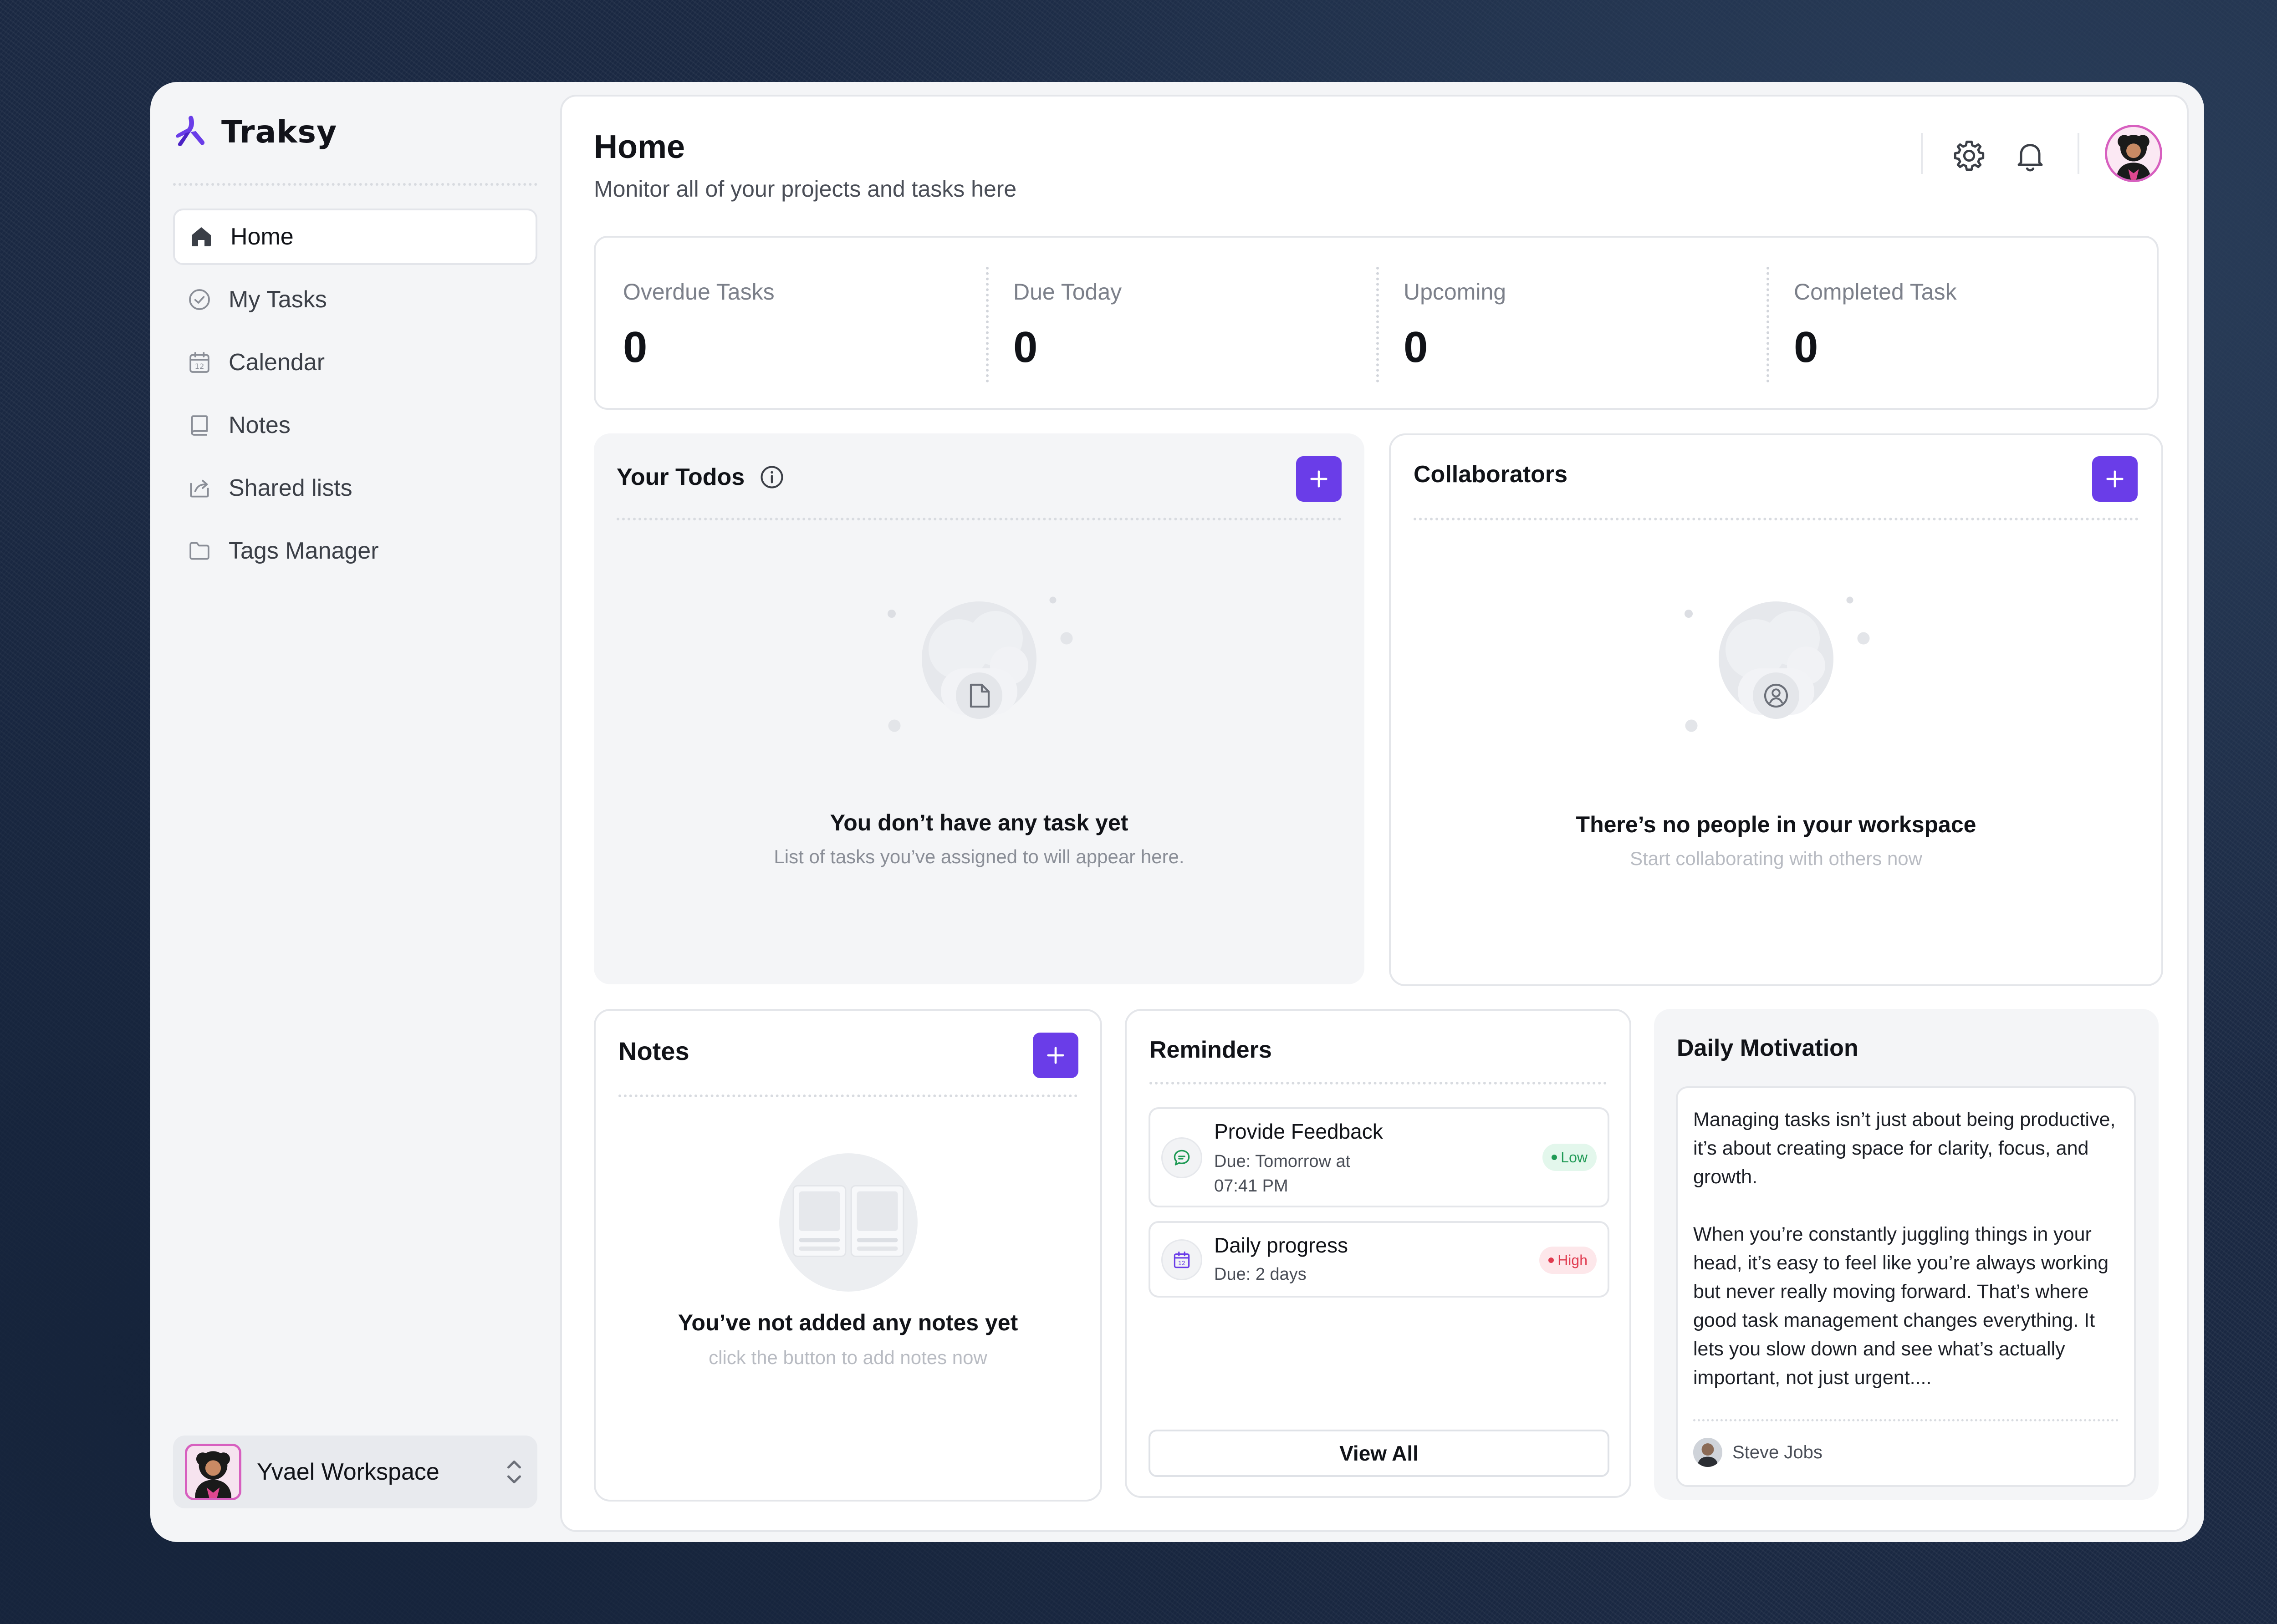  I want to click on collaborators-empty-title: There’s no people in your workspace, so click(1776, 824).